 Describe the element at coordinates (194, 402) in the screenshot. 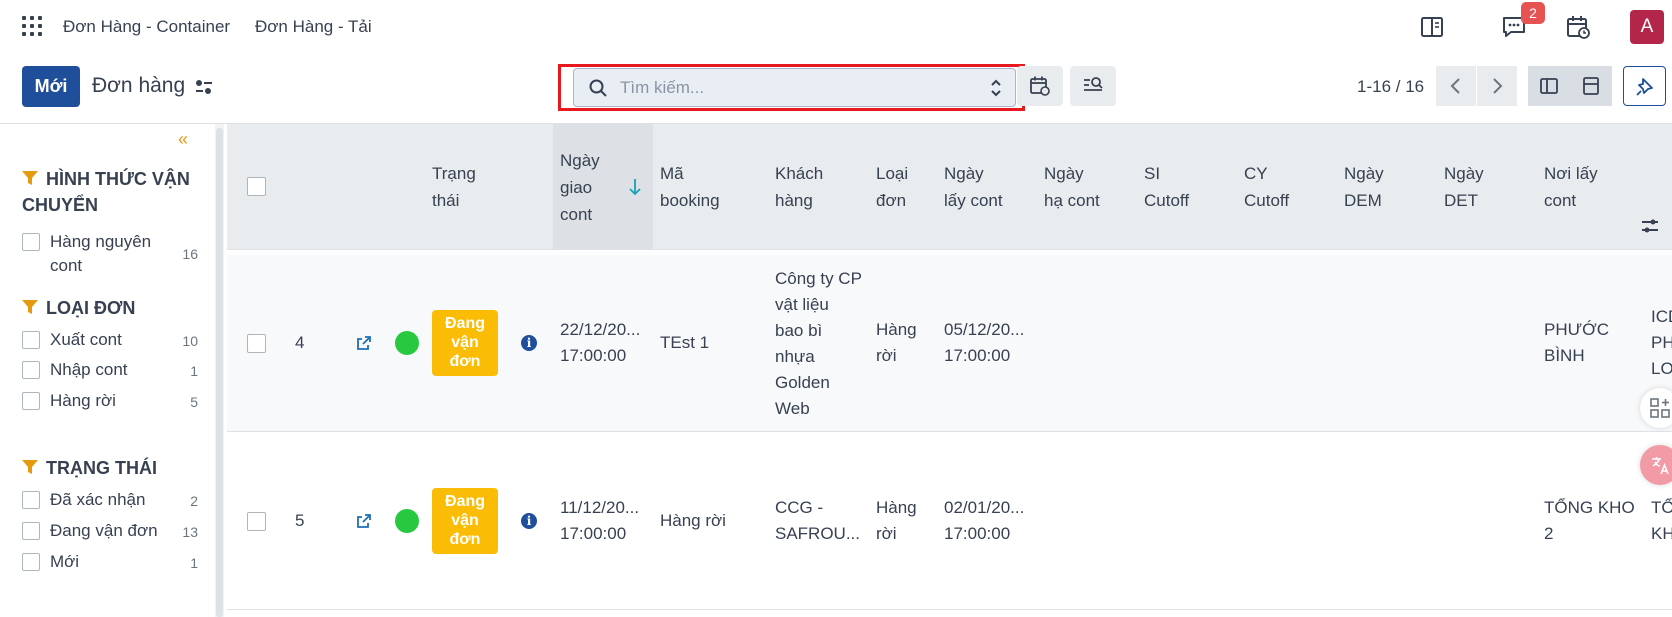

I see `item-count: 5` at that location.